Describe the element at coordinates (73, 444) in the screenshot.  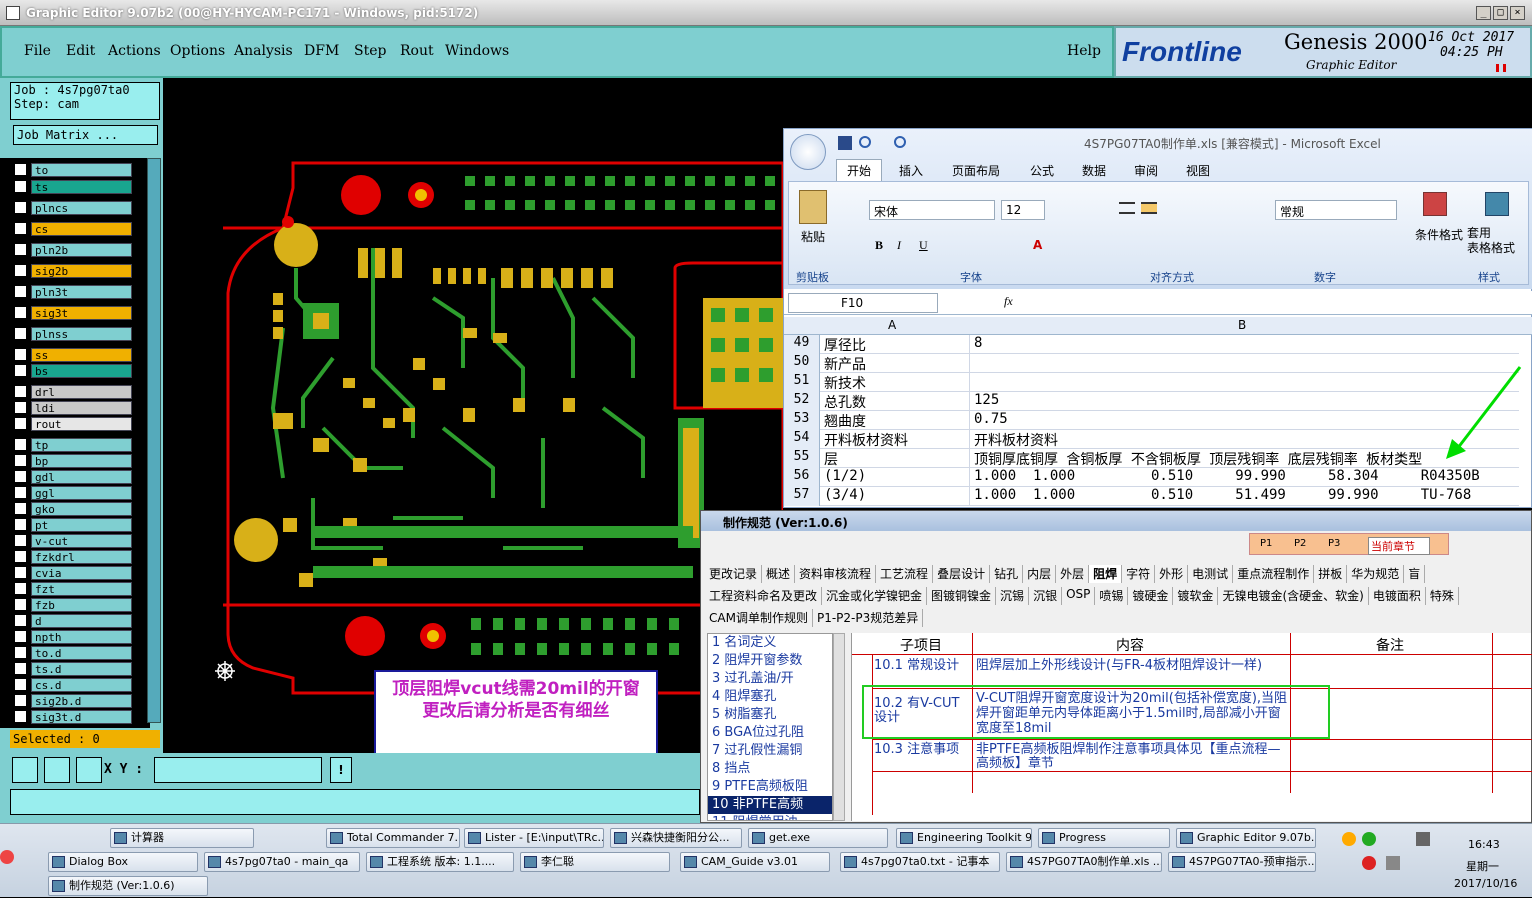
I see `layer-row: tp` at that location.